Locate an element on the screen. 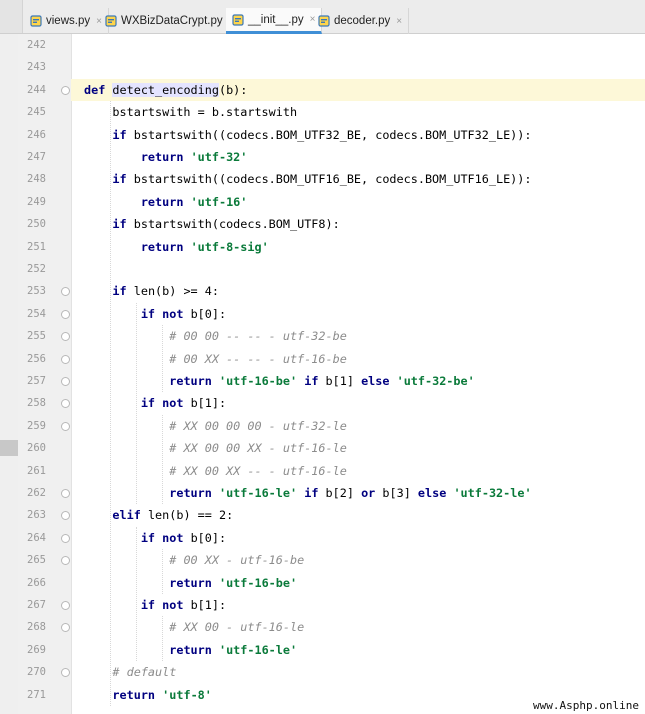 The height and width of the screenshot is (714, 645). tab-bar-edge is located at coordinates (11, 16).